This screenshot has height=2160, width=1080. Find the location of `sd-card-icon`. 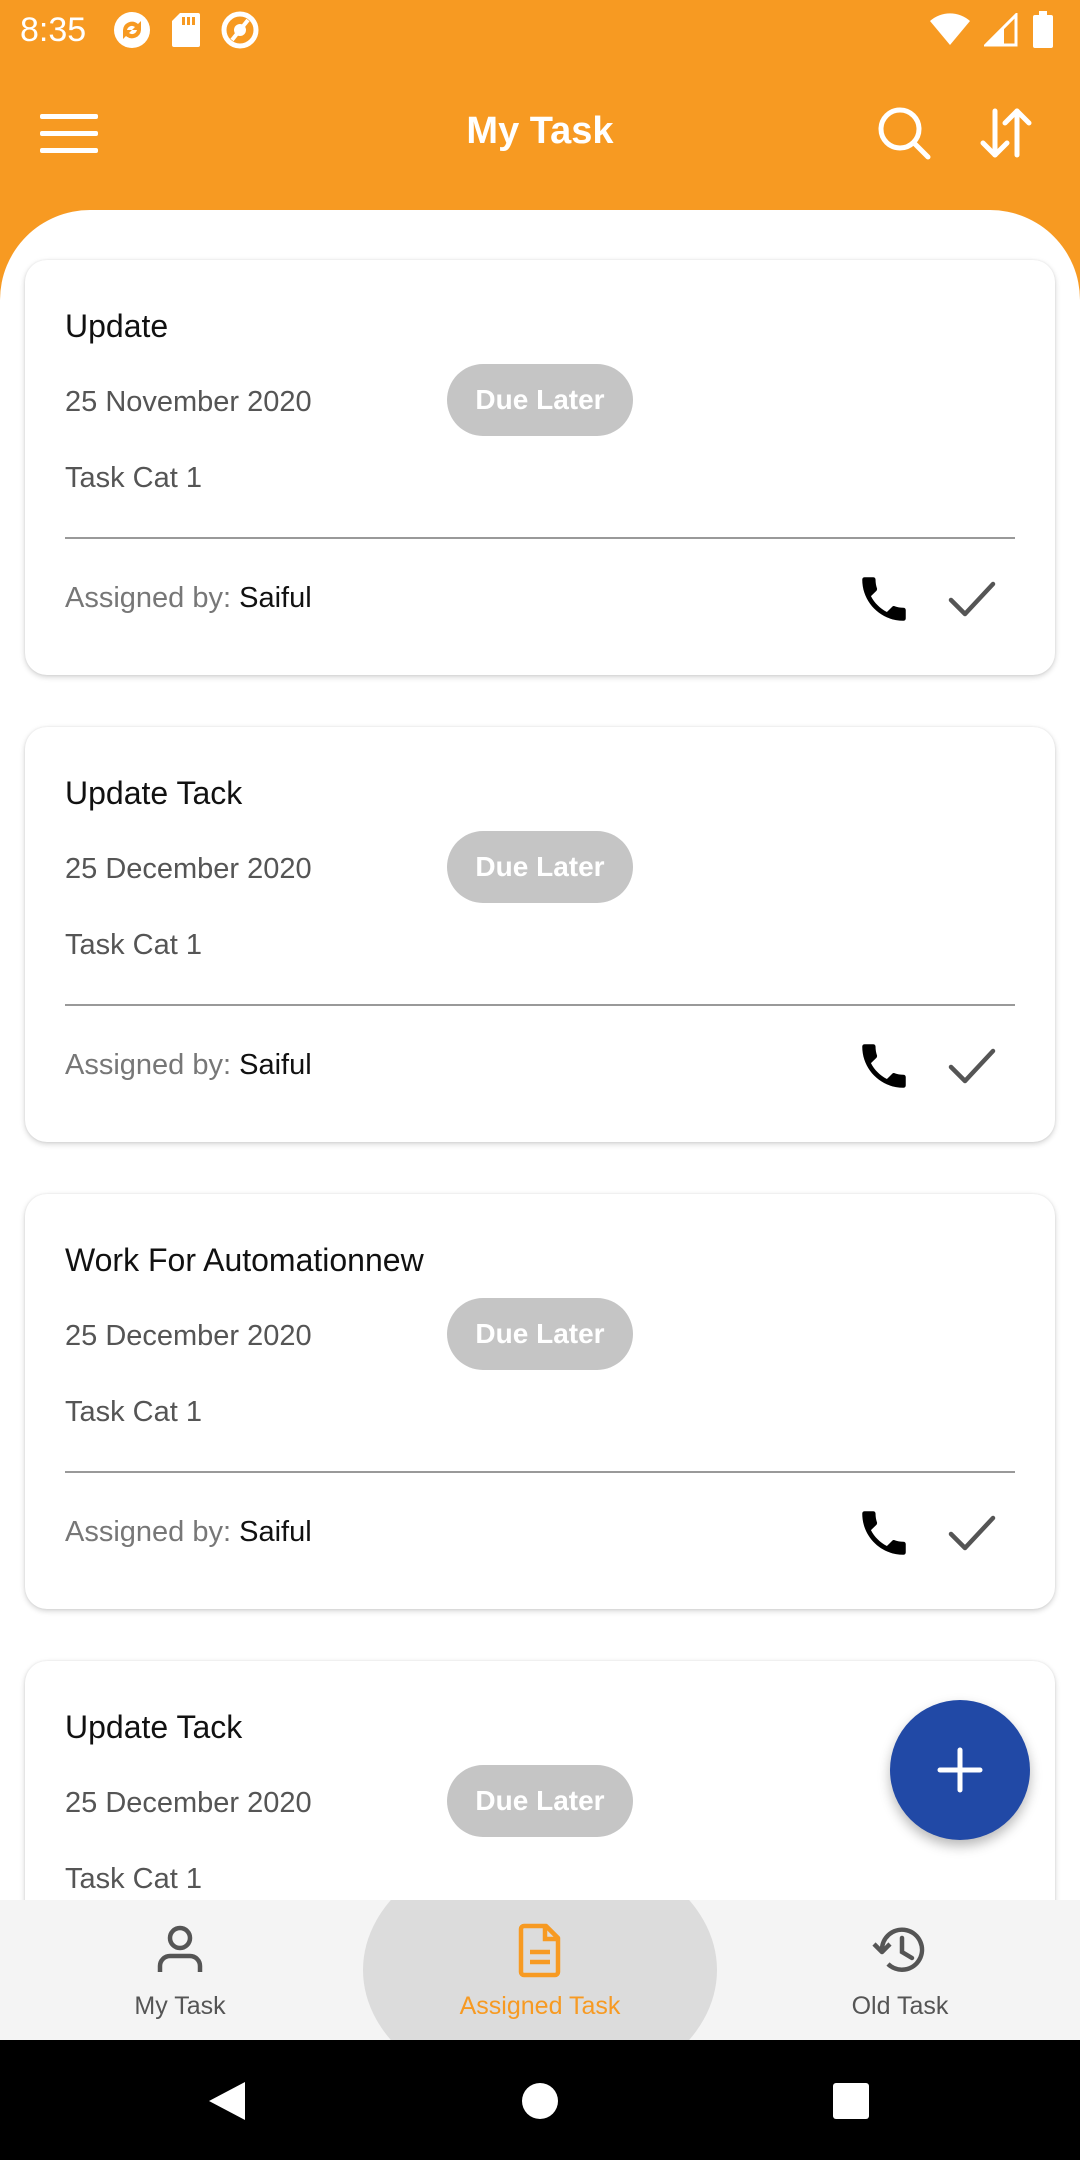

sd-card-icon is located at coordinates (186, 30).